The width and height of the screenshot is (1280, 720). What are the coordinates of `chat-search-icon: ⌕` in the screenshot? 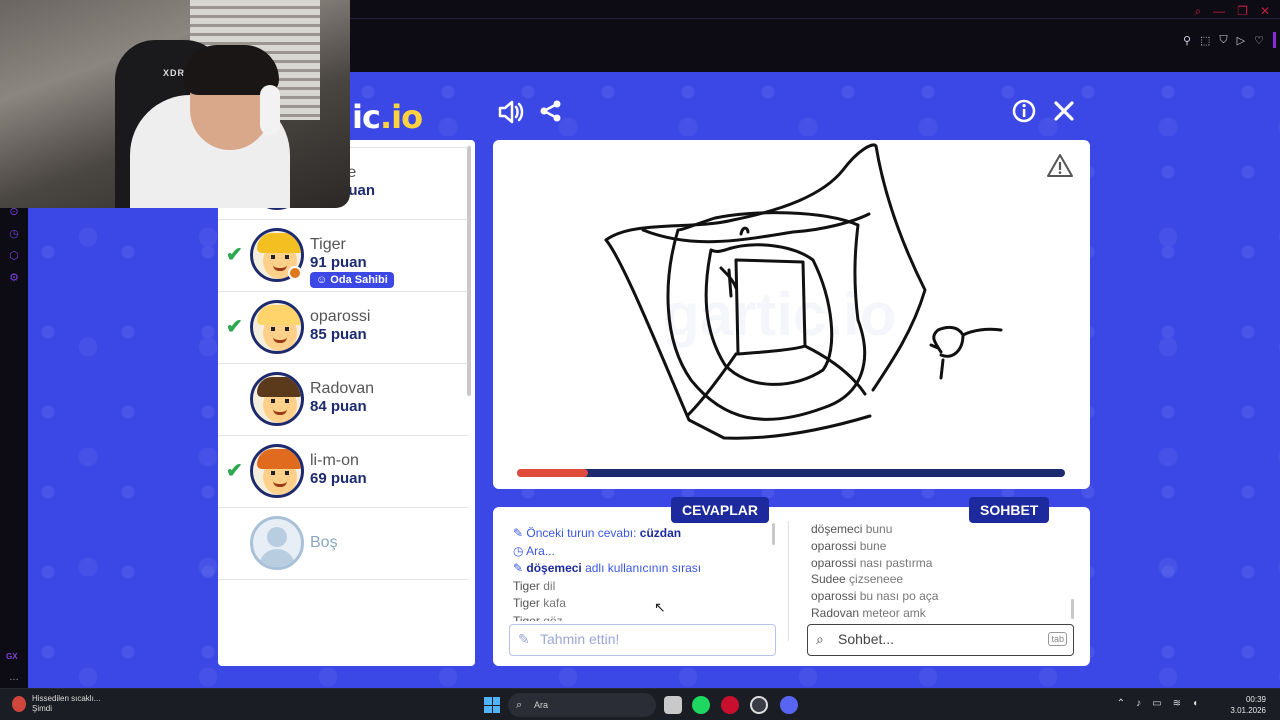 It's located at (820, 639).